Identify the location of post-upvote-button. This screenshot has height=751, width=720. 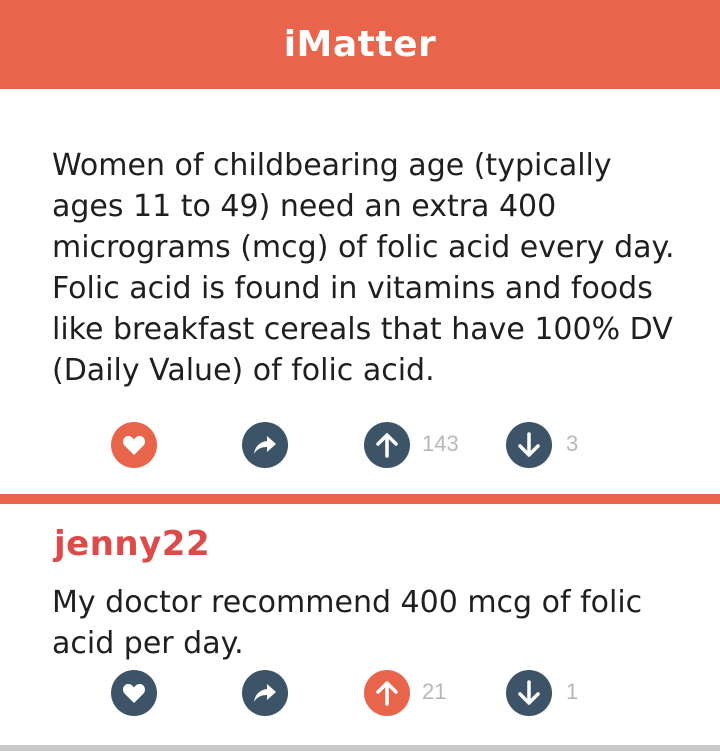
(387, 445).